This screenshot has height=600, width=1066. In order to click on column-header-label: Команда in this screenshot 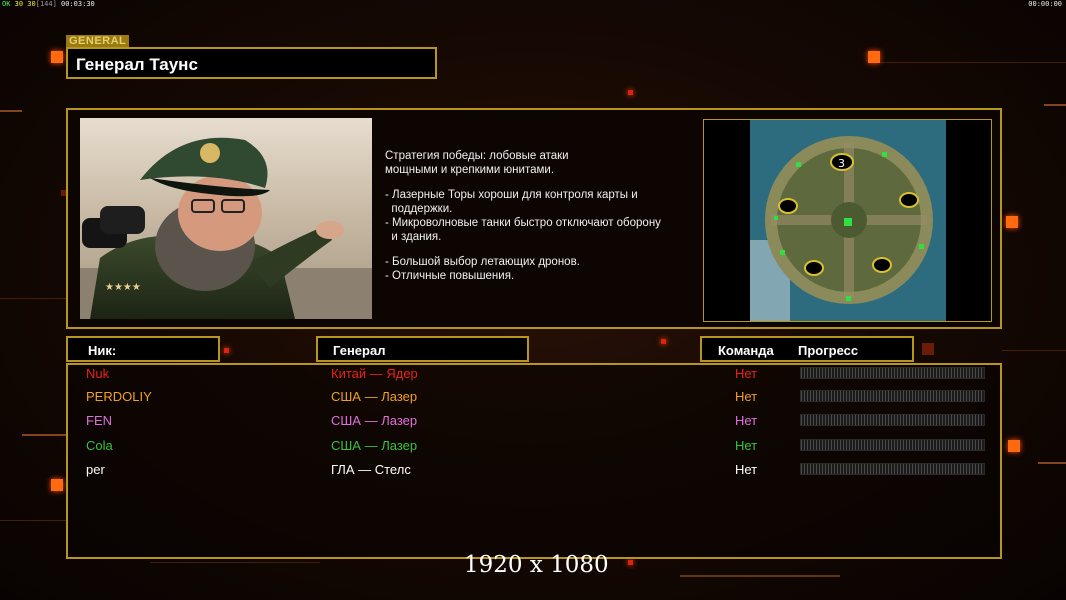, I will do `click(746, 350)`.